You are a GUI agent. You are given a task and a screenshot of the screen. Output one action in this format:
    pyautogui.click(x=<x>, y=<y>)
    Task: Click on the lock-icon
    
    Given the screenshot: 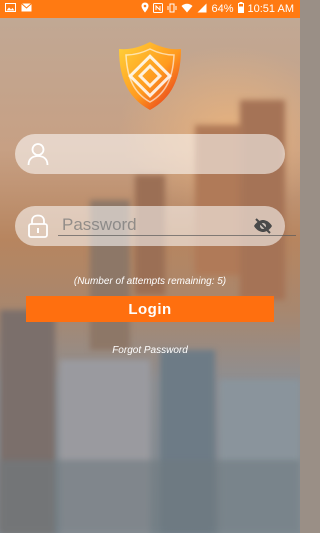 What is the action you would take?
    pyautogui.click(x=38, y=226)
    